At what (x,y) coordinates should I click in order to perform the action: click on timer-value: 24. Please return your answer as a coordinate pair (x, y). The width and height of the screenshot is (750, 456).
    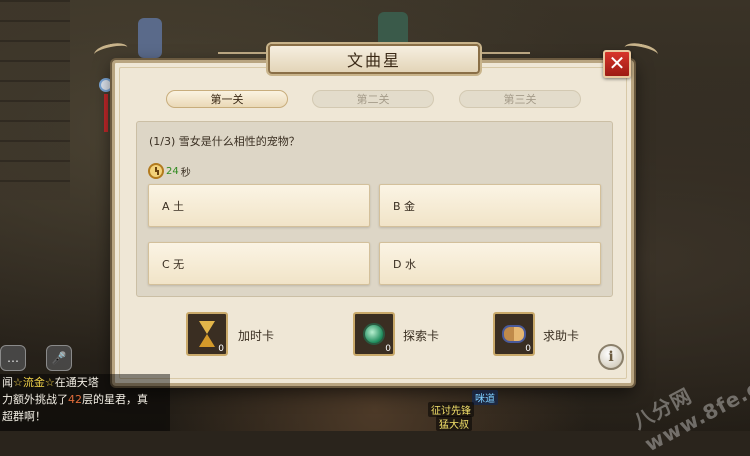
    Looking at the image, I should click on (172, 171).